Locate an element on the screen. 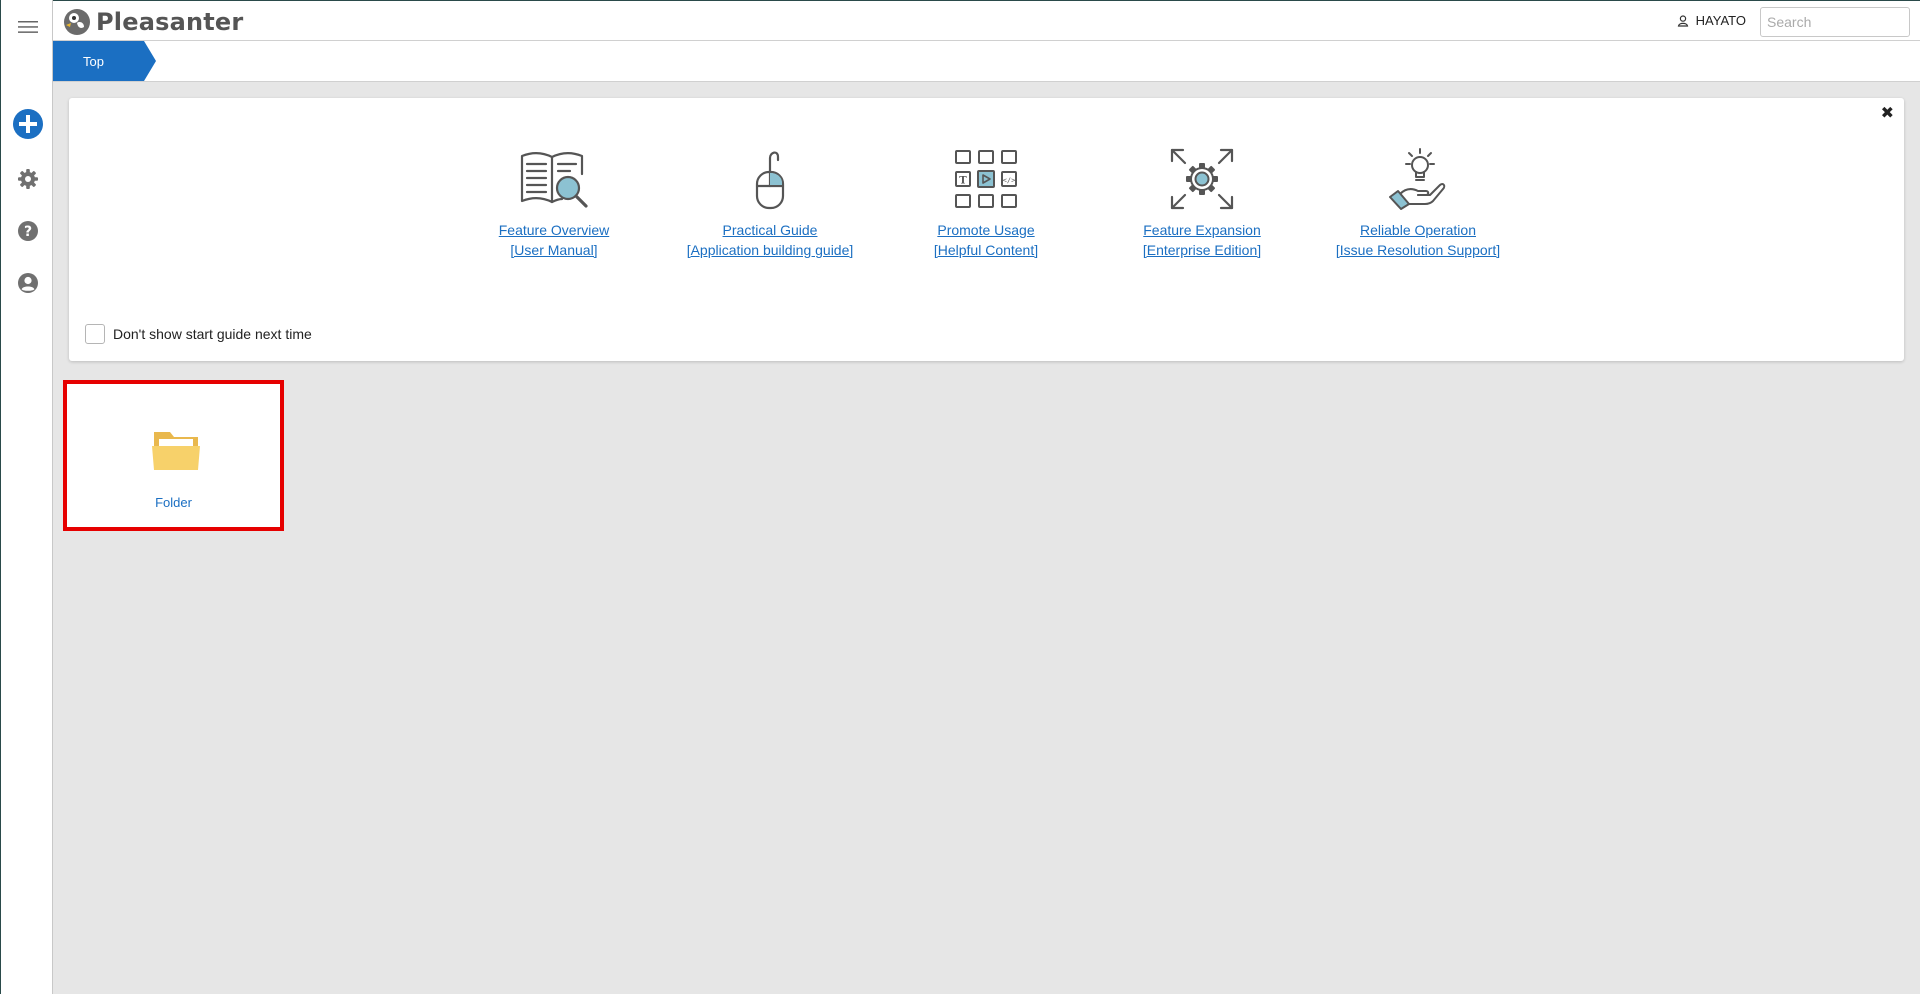 This screenshot has width=1920, height=994. guide-subtitle: [Application building guide] is located at coordinates (770, 250).